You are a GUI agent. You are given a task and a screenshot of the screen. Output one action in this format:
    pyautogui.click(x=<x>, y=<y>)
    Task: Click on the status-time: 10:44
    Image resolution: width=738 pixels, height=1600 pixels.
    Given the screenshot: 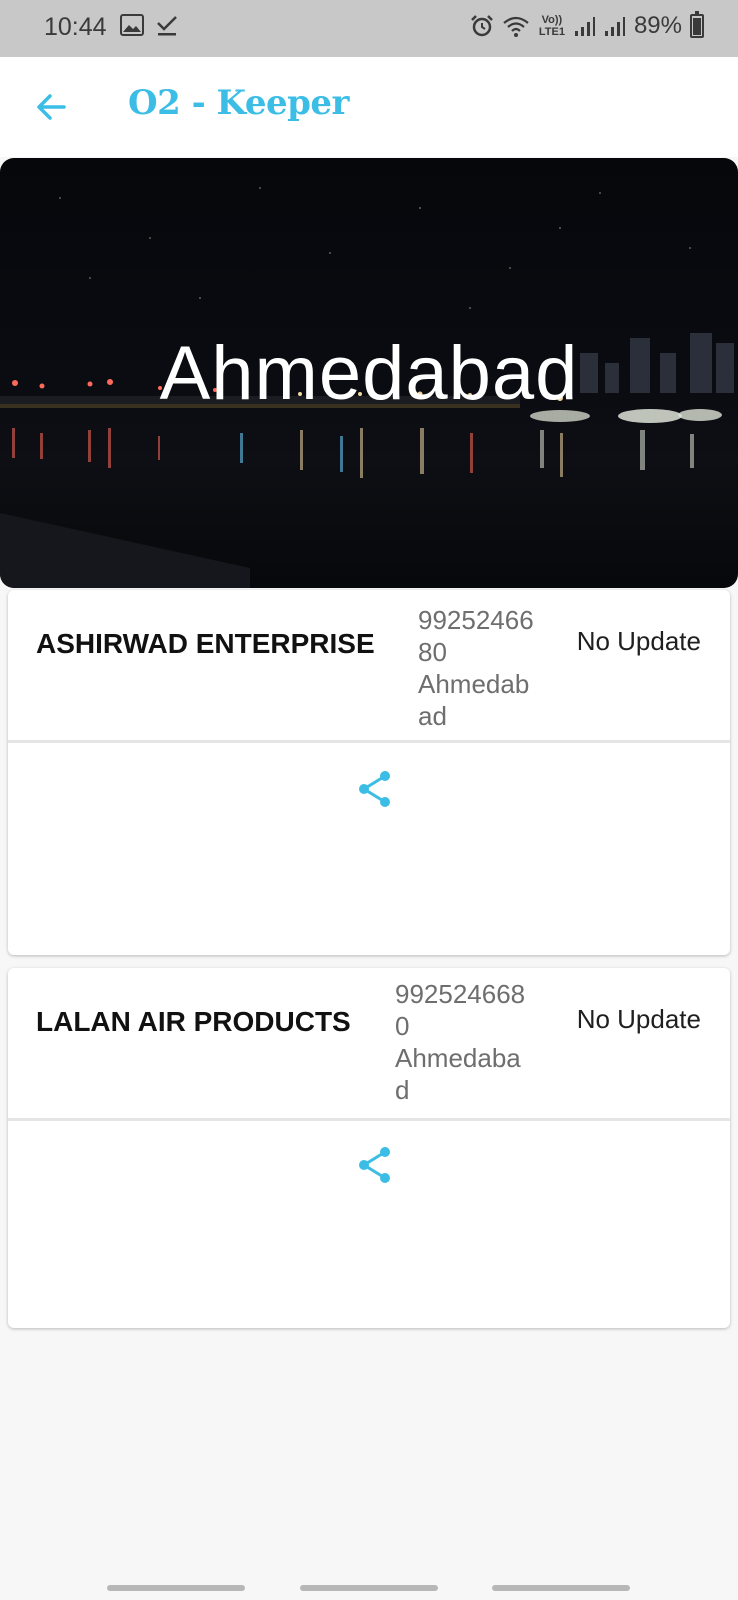 What is the action you would take?
    pyautogui.click(x=75, y=27)
    